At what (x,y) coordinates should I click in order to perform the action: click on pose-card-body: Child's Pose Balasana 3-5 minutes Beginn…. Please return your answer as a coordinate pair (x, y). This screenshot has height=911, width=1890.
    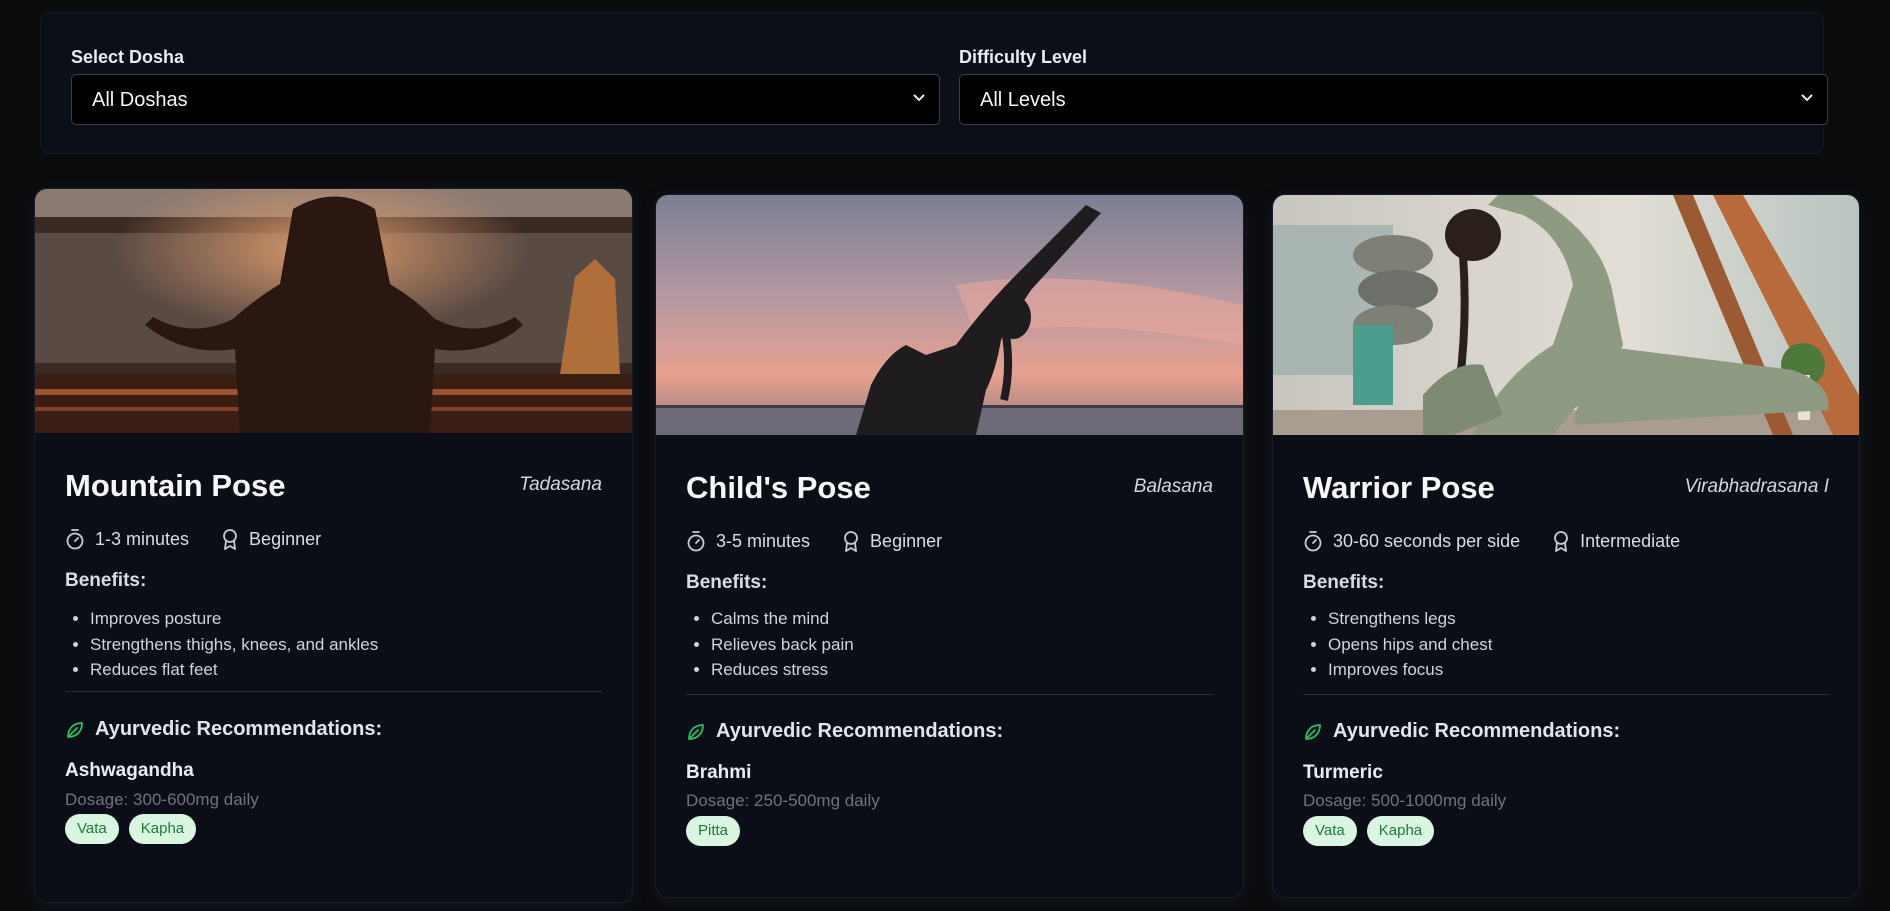
    Looking at the image, I should click on (949, 680).